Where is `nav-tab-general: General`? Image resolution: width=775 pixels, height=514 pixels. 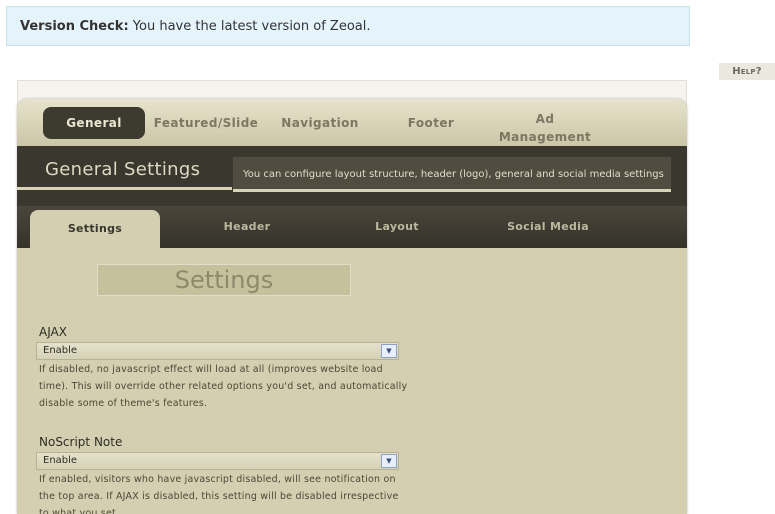
nav-tab-general: General is located at coordinates (94, 123).